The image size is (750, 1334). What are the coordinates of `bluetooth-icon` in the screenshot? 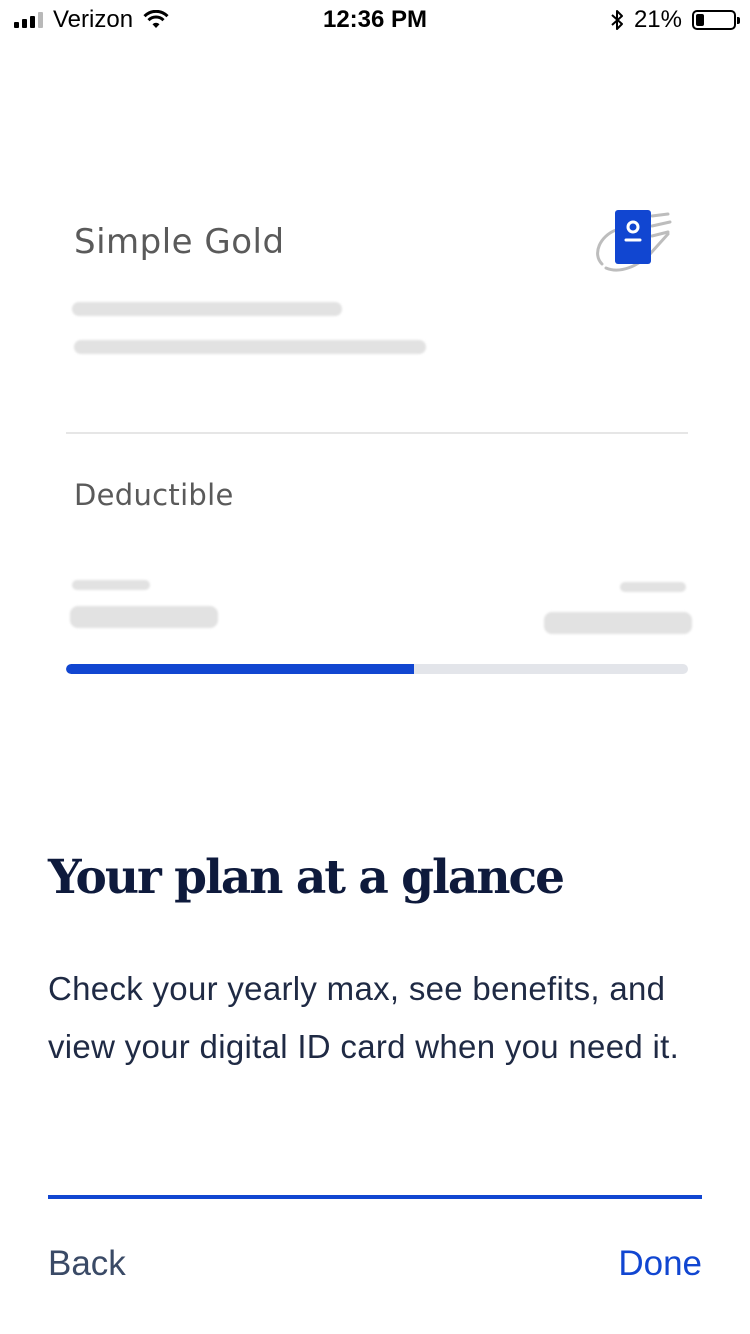 It's located at (617, 20).